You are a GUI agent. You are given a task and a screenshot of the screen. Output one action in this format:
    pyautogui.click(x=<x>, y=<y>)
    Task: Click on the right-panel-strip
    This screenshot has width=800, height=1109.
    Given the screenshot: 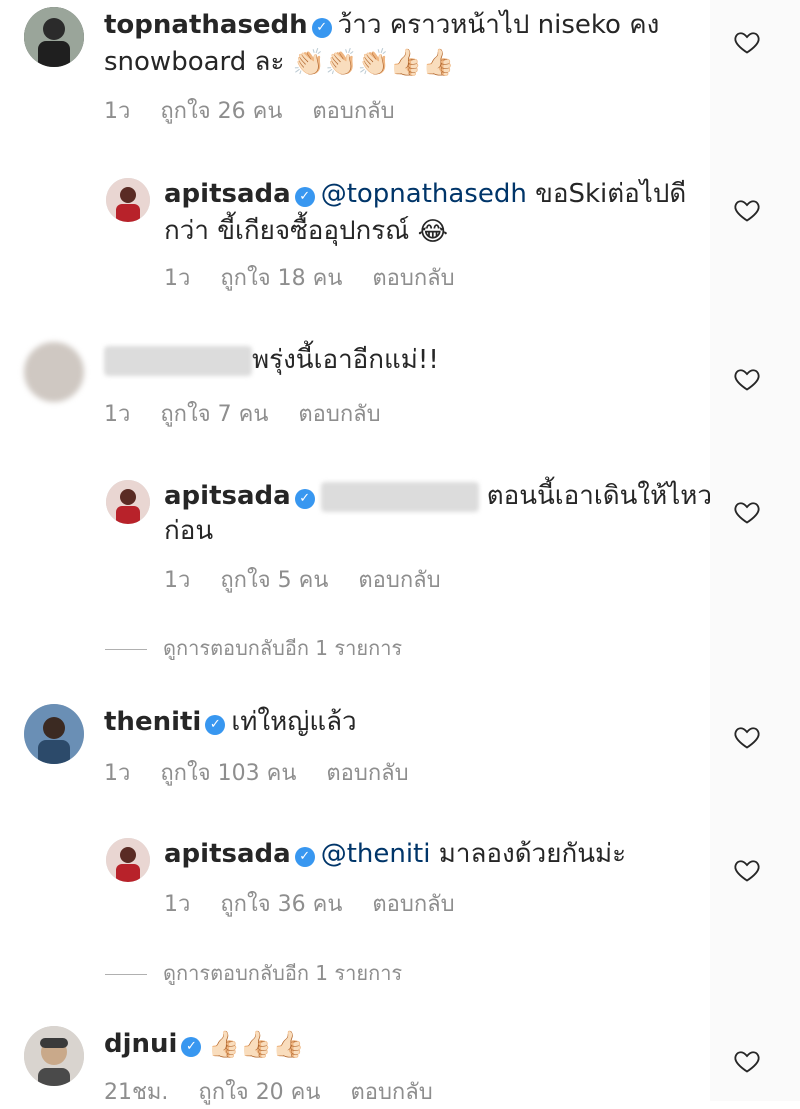 What is the action you would take?
    pyautogui.click(x=755, y=550)
    